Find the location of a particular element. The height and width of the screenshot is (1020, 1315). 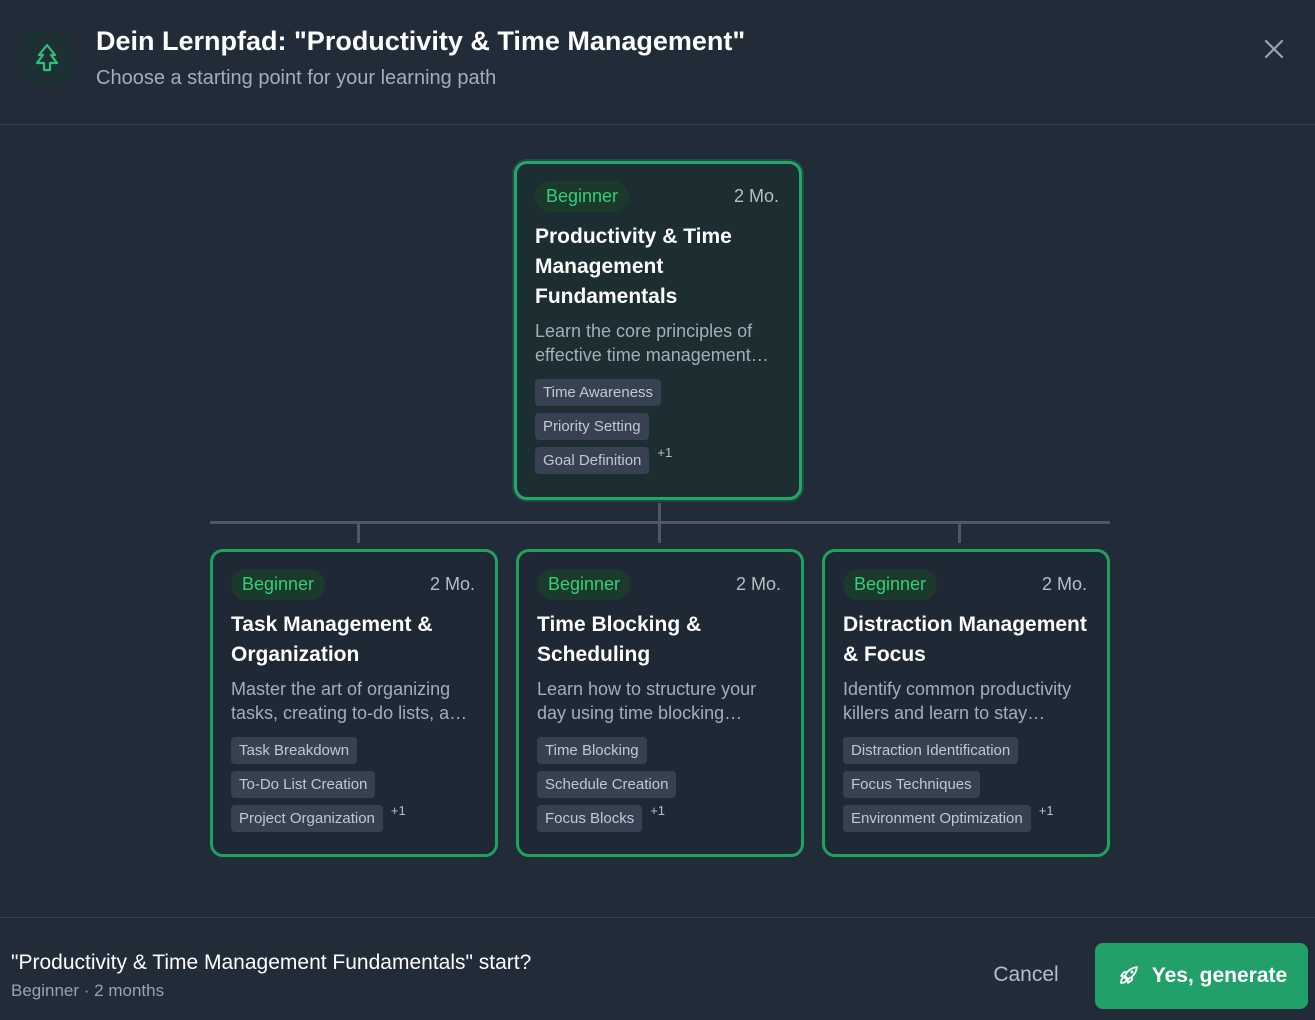

tag: Task Breakdown is located at coordinates (294, 750).